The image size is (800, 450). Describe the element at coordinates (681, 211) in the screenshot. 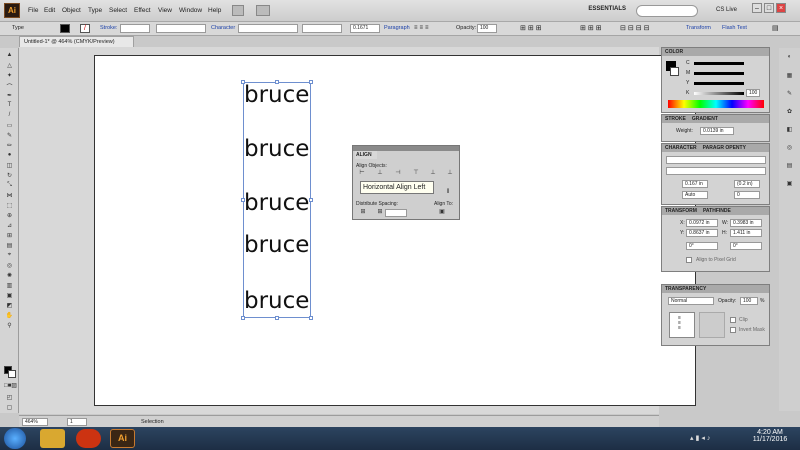

I see `transform-tab: TRANSFORM` at that location.